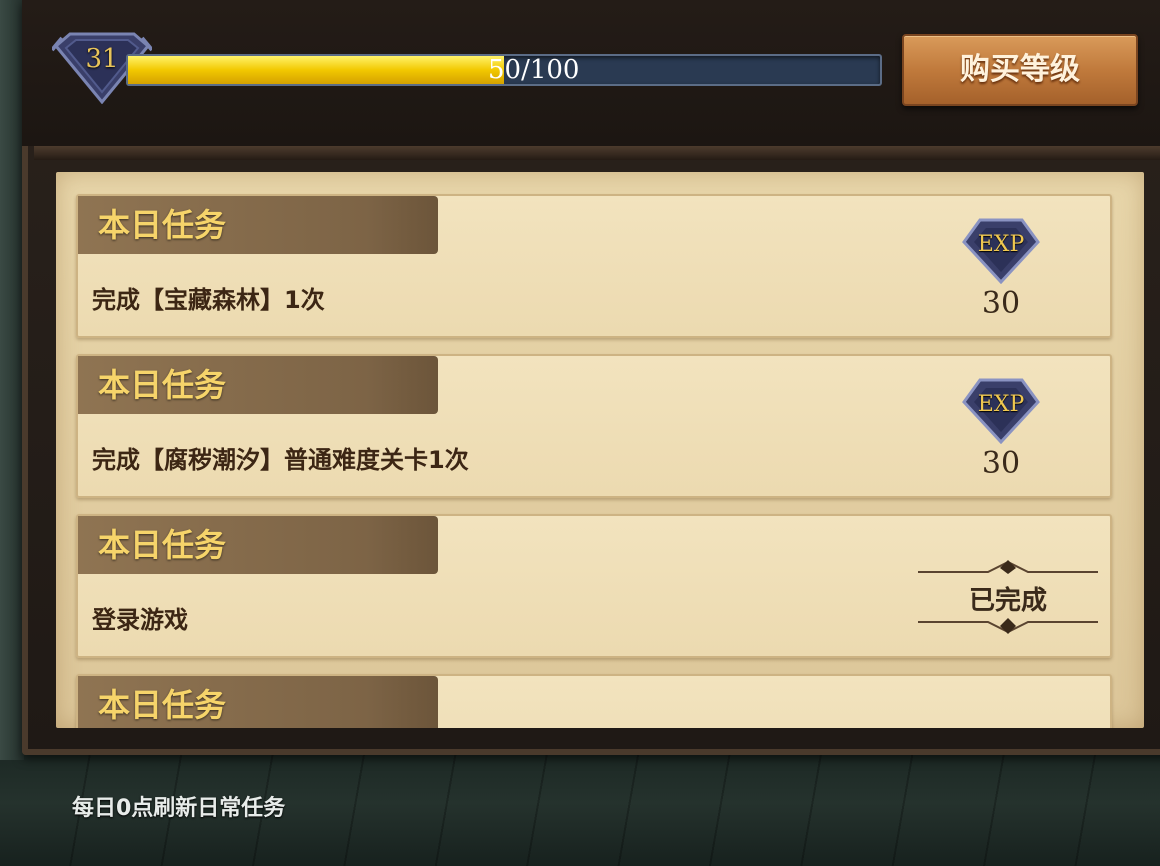  What do you see at coordinates (594, 701) in the screenshot?
I see `task-card: 本日任务` at bounding box center [594, 701].